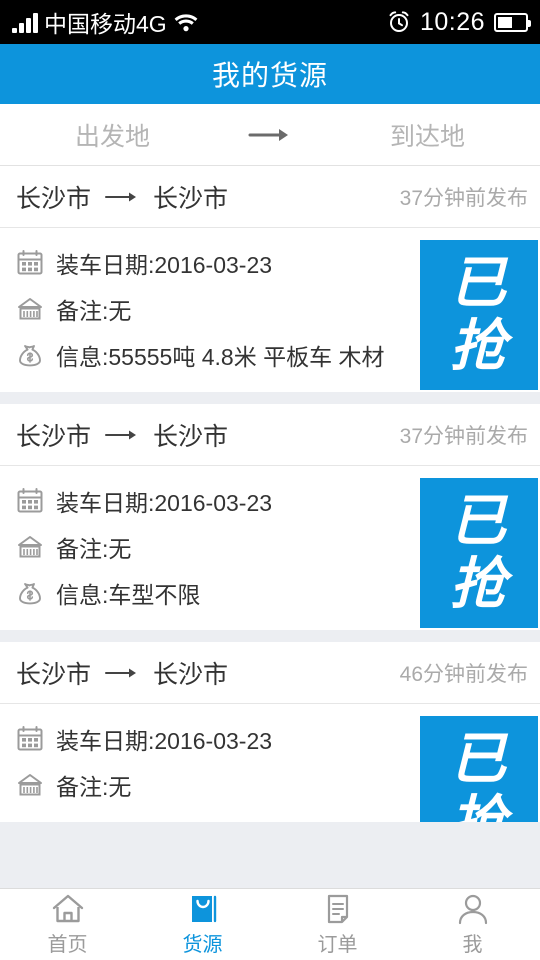 The height and width of the screenshot is (960, 540). I want to click on tab-home-label: 首页, so click(67, 944).